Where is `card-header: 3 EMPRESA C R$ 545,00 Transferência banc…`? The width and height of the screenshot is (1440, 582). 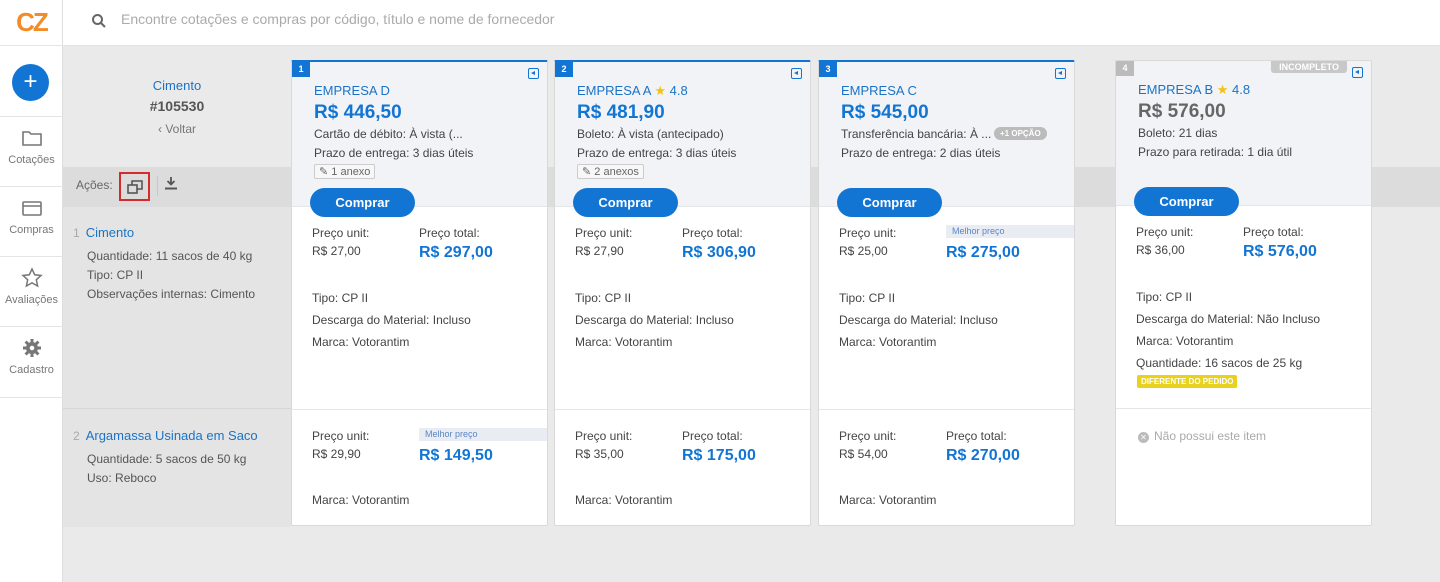
card-header: 3 EMPRESA C R$ 545,00 Transferência banc… is located at coordinates (946, 139).